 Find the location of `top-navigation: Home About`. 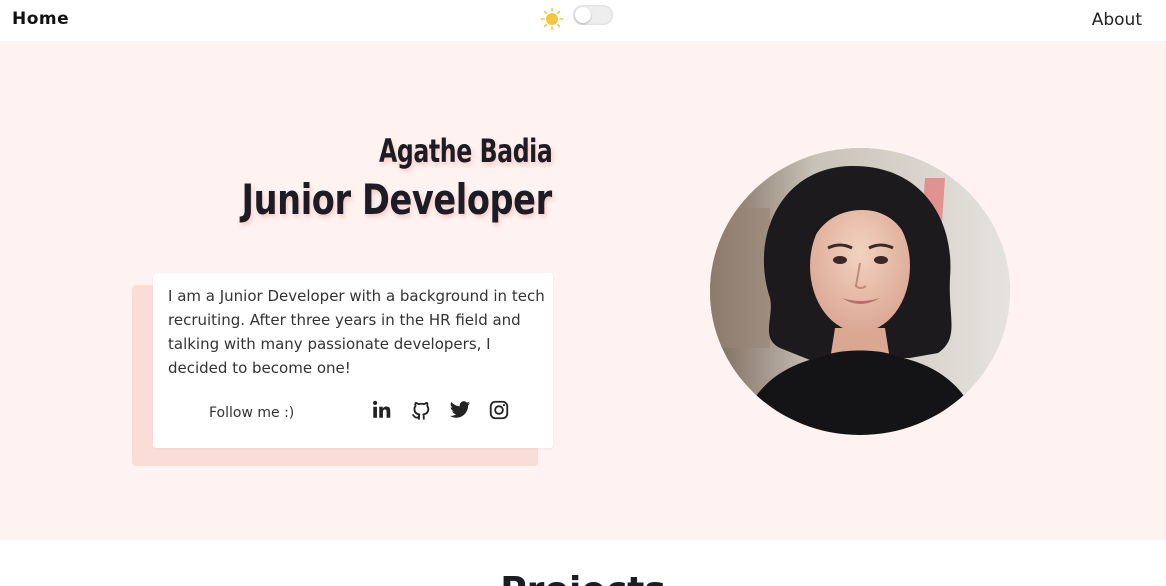

top-navigation: Home About is located at coordinates (583, 20).